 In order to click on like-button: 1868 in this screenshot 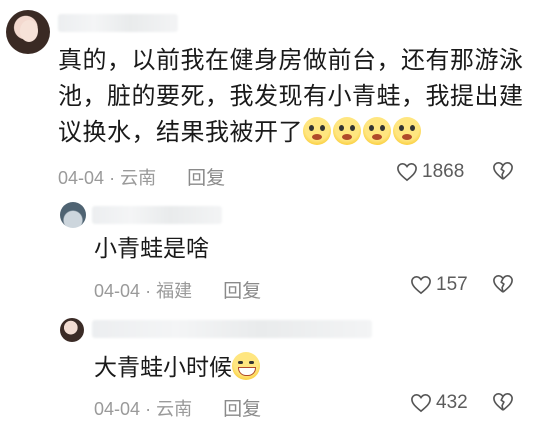, I will do `click(430, 172)`.